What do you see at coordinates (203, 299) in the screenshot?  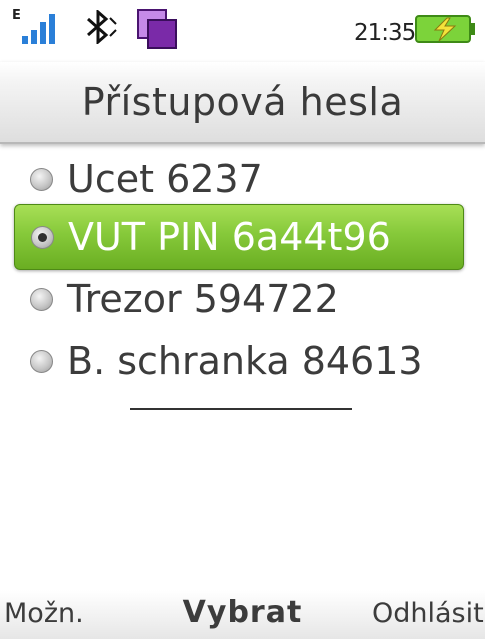 I see `list-item-label: Trezor 594722` at bounding box center [203, 299].